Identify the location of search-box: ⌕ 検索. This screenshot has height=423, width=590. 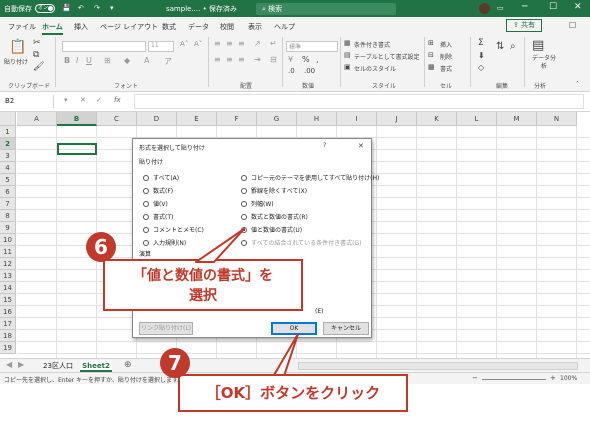
(326, 9).